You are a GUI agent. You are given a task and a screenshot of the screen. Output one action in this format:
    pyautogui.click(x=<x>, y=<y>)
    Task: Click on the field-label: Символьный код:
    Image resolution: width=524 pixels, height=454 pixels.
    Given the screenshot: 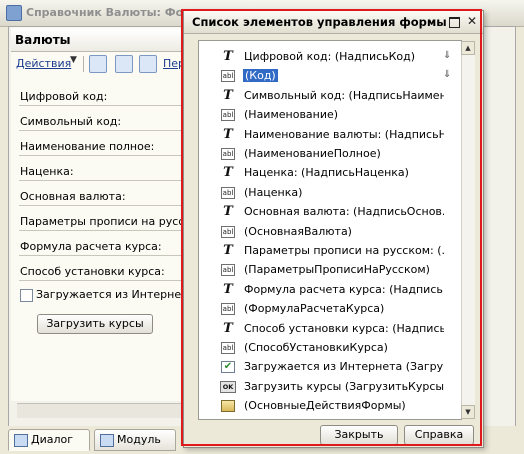 What is the action you would take?
    pyautogui.click(x=71, y=121)
    